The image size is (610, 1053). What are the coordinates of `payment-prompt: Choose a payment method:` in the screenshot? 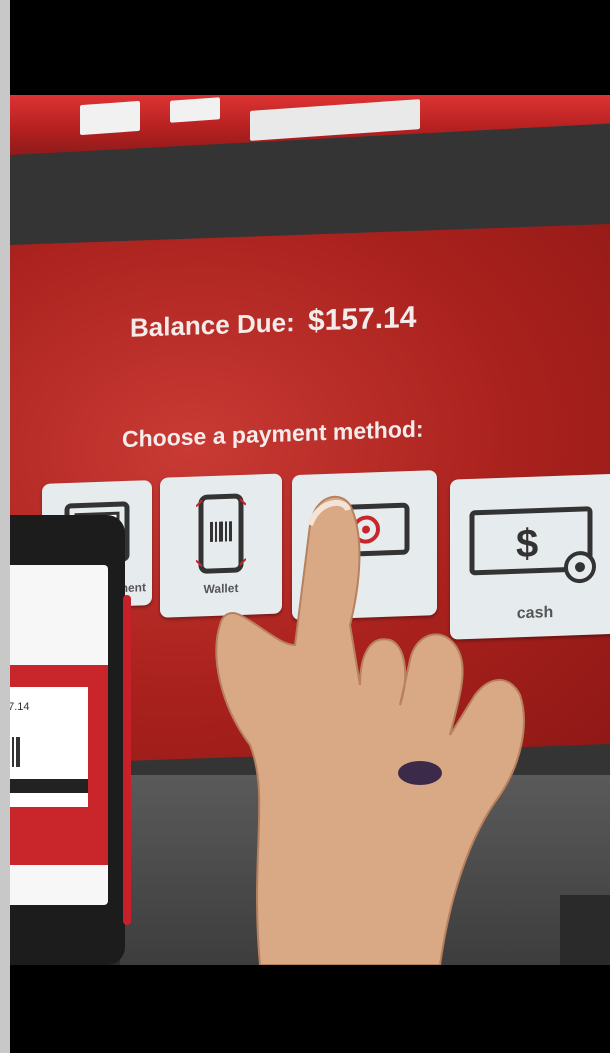 It's located at (273, 434).